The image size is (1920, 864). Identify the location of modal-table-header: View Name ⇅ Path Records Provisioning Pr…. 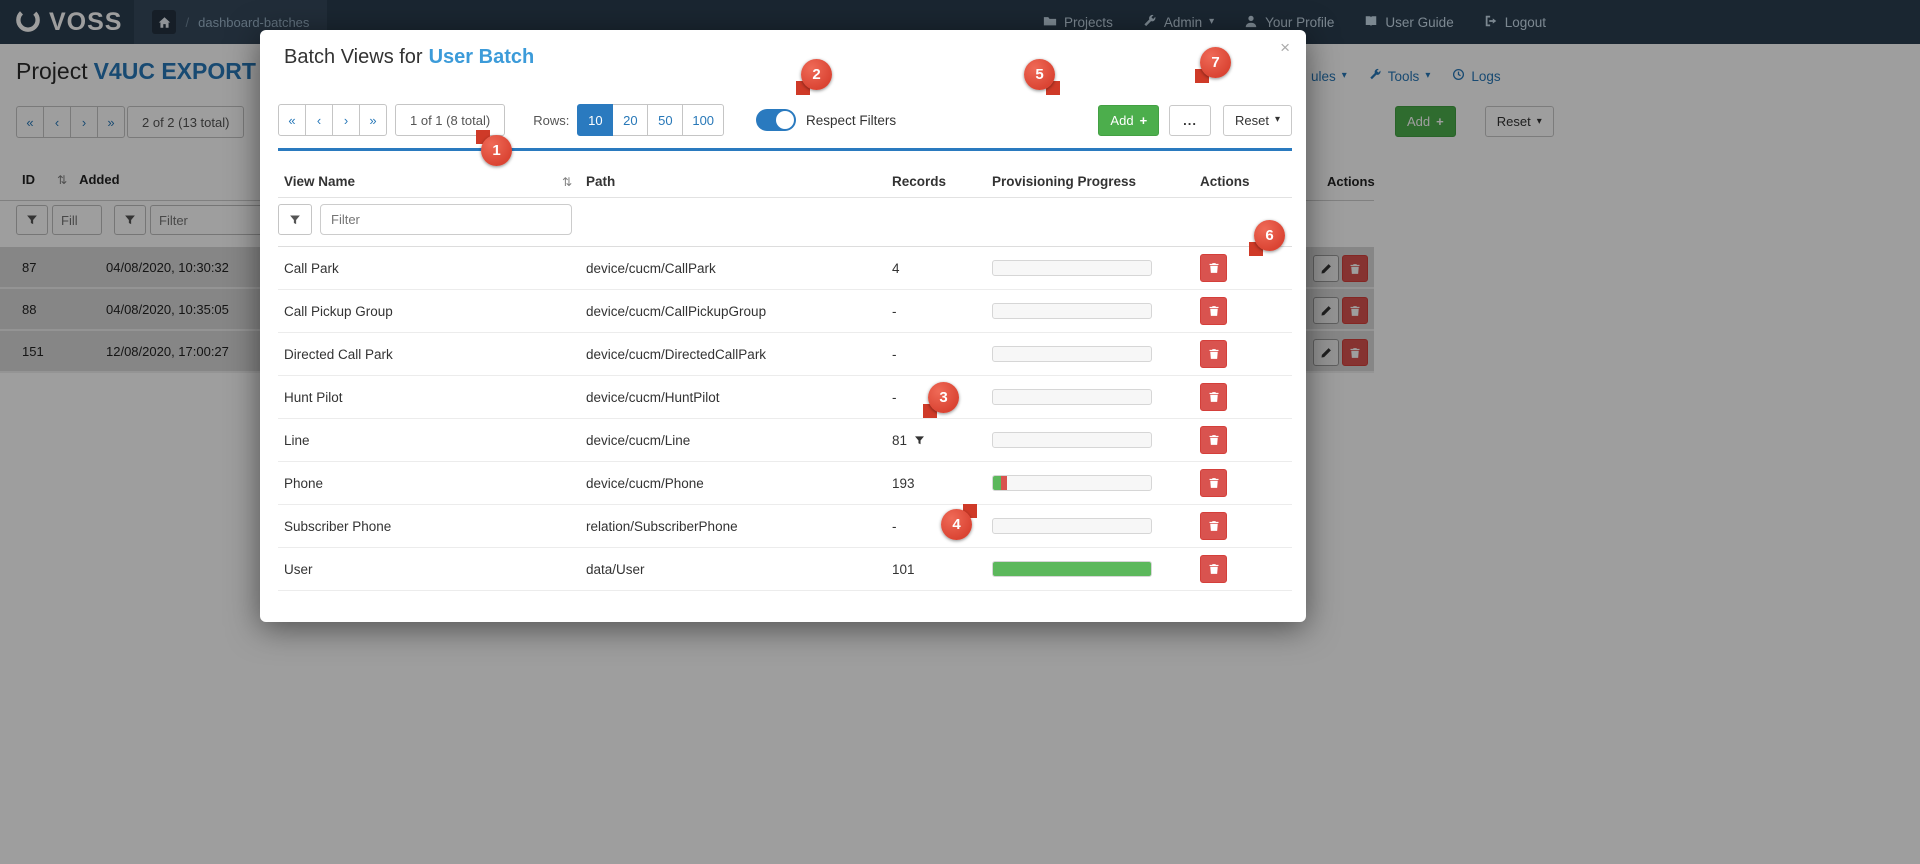
(785, 182).